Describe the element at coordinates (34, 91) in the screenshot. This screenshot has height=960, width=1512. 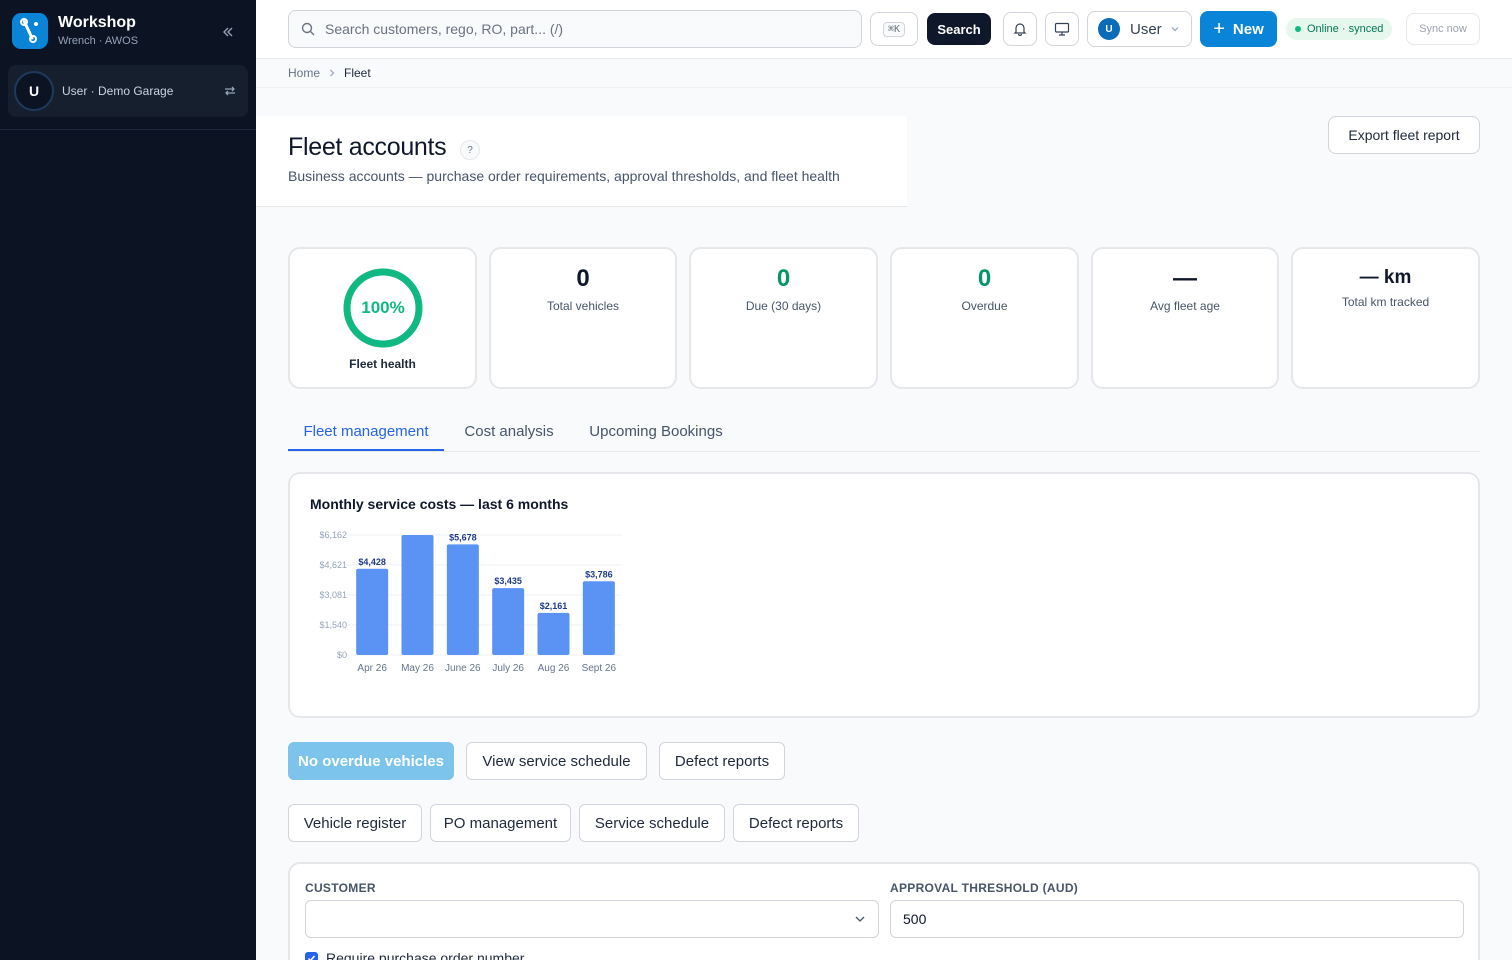
I see `avatar: U` at that location.